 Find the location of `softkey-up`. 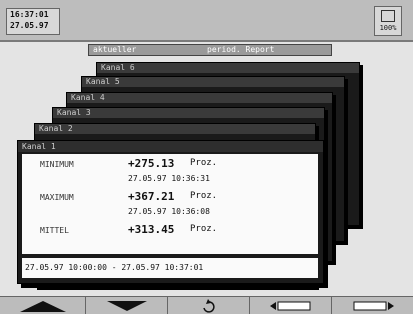

softkey-up is located at coordinates (43, 305).